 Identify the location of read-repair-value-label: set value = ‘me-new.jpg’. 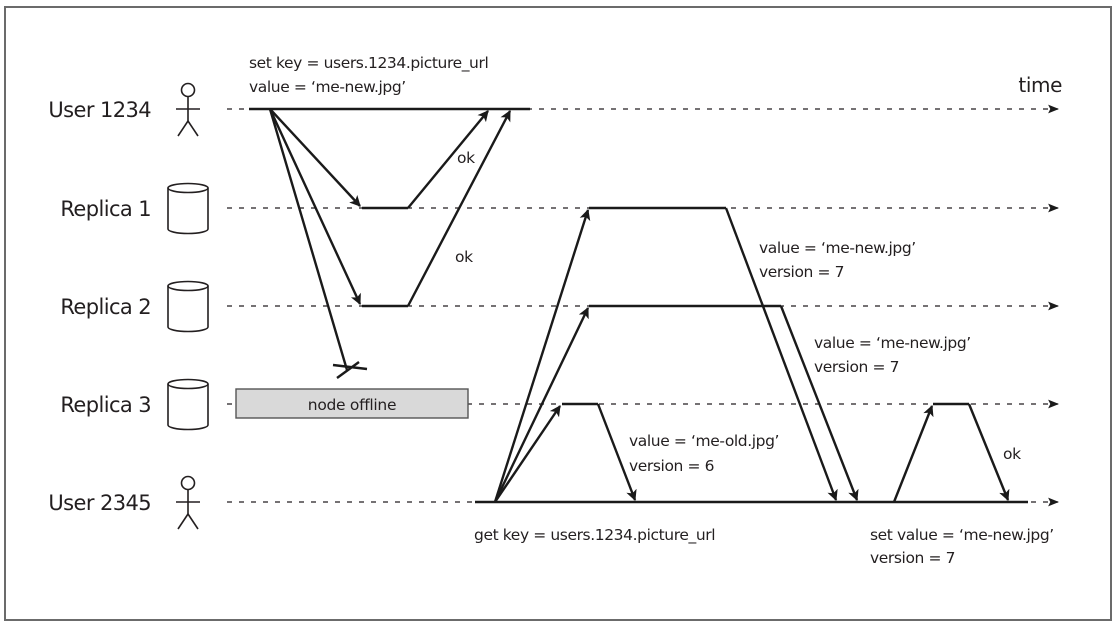
(962, 535).